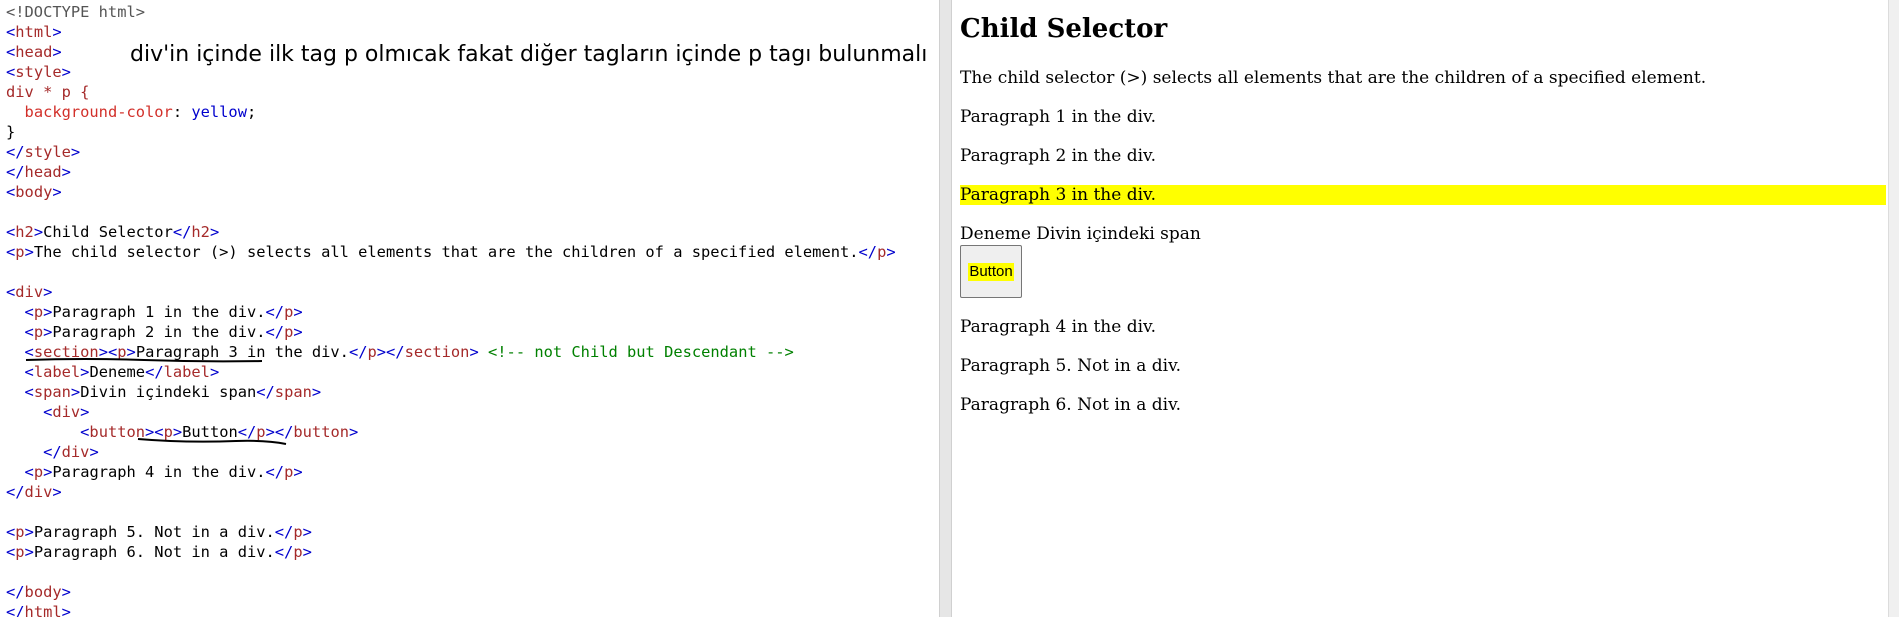 The width and height of the screenshot is (1899, 617). I want to click on result-paragraph-1: Paragraph 1 in the div., so click(1058, 117).